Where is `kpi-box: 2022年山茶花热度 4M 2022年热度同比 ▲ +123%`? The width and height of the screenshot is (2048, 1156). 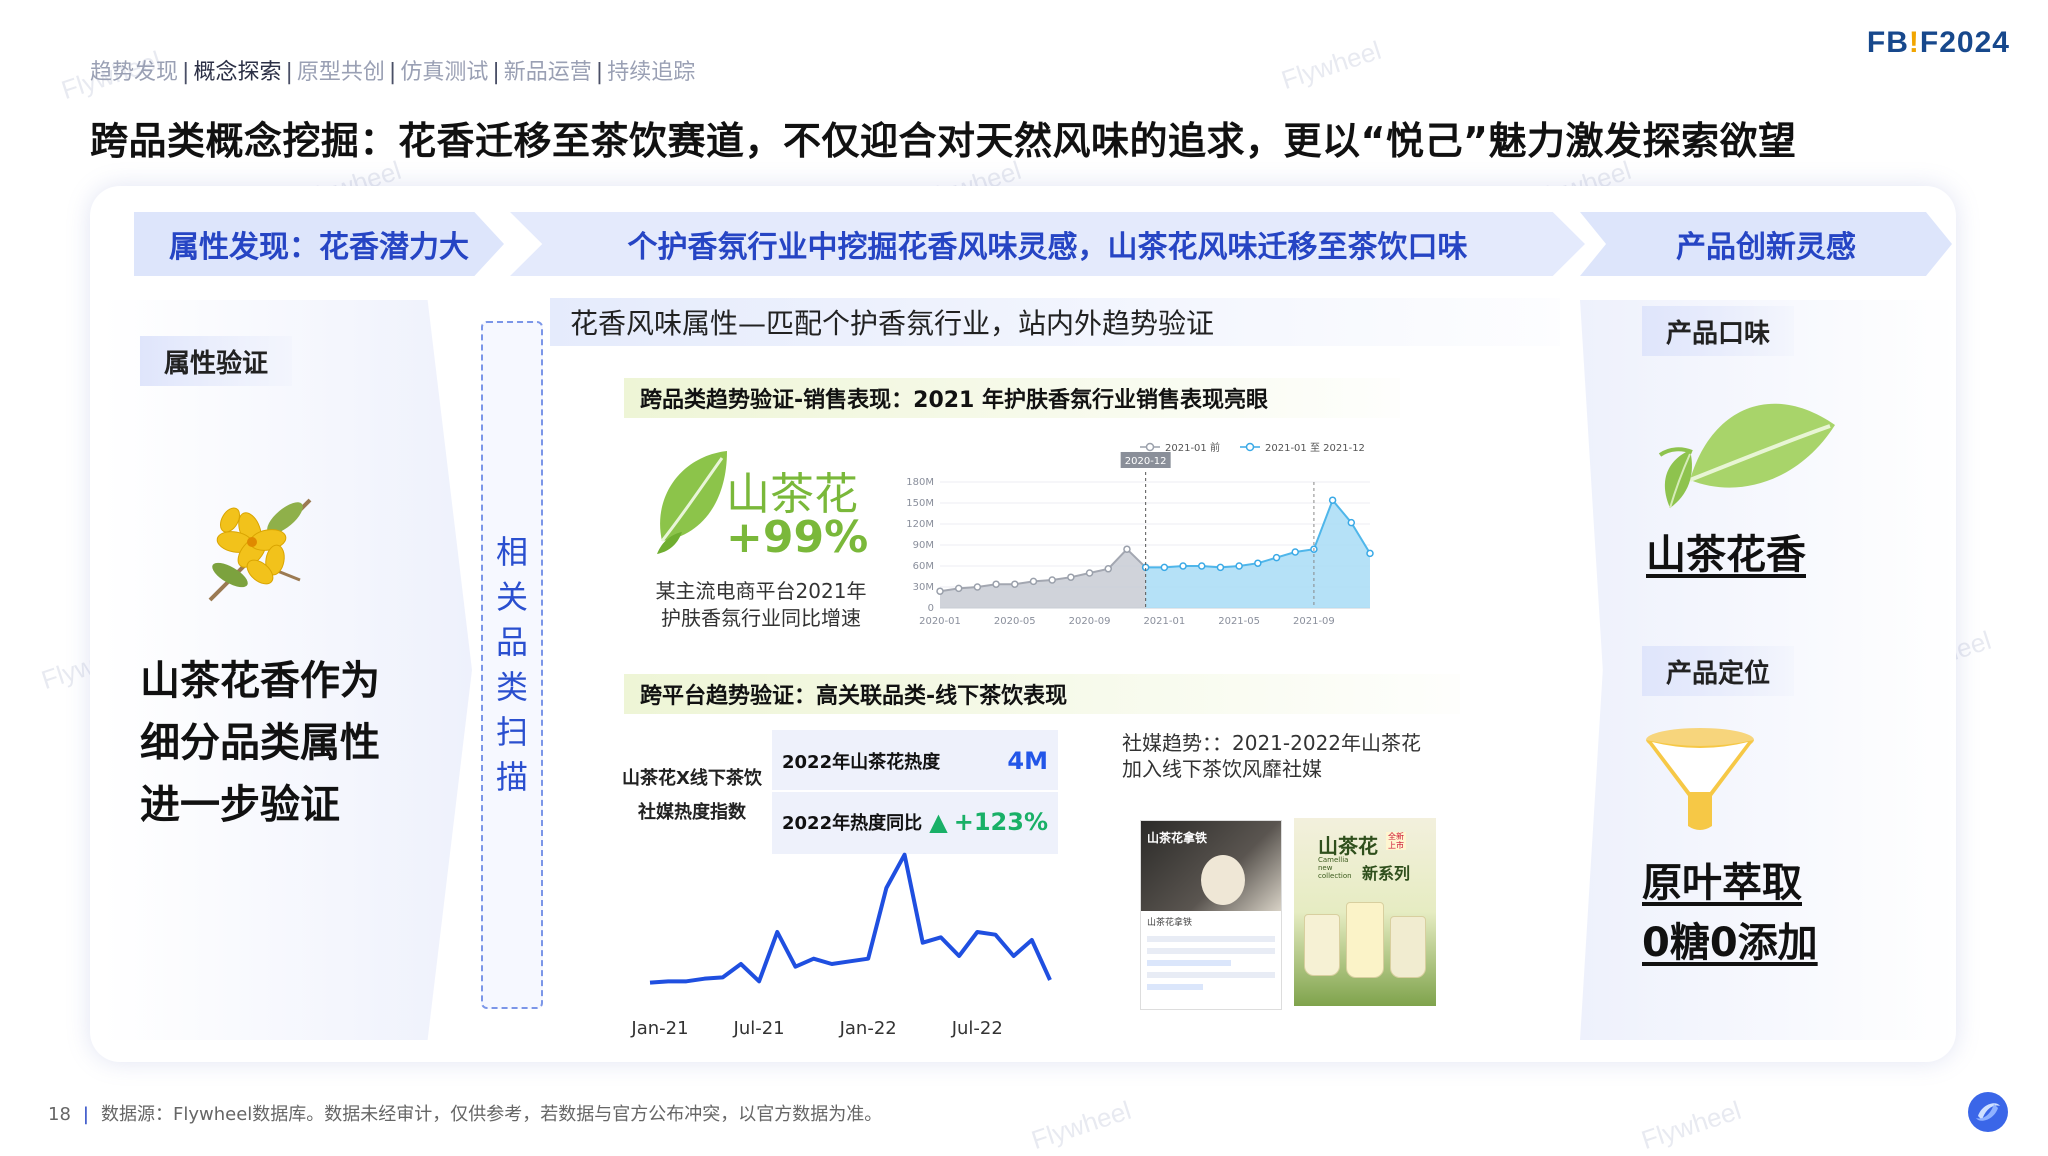 kpi-box: 2022年山茶花热度 4M 2022年热度同比 ▲ +123% is located at coordinates (915, 792).